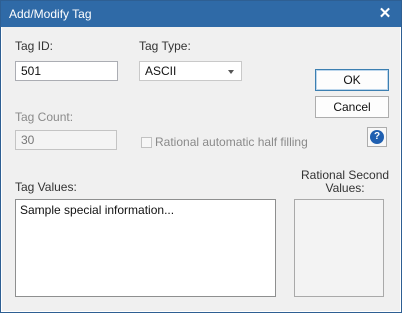 This screenshot has width=402, height=313. I want to click on tag-id-input: 501, so click(66, 71).